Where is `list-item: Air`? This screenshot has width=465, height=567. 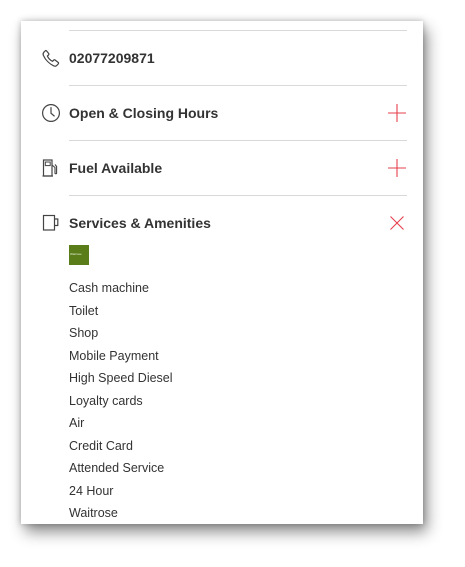 list-item: Air is located at coordinates (77, 423).